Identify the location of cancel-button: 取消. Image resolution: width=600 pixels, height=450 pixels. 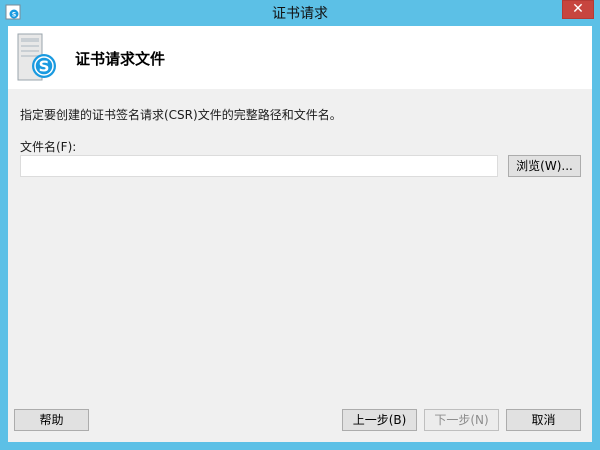
(543, 420).